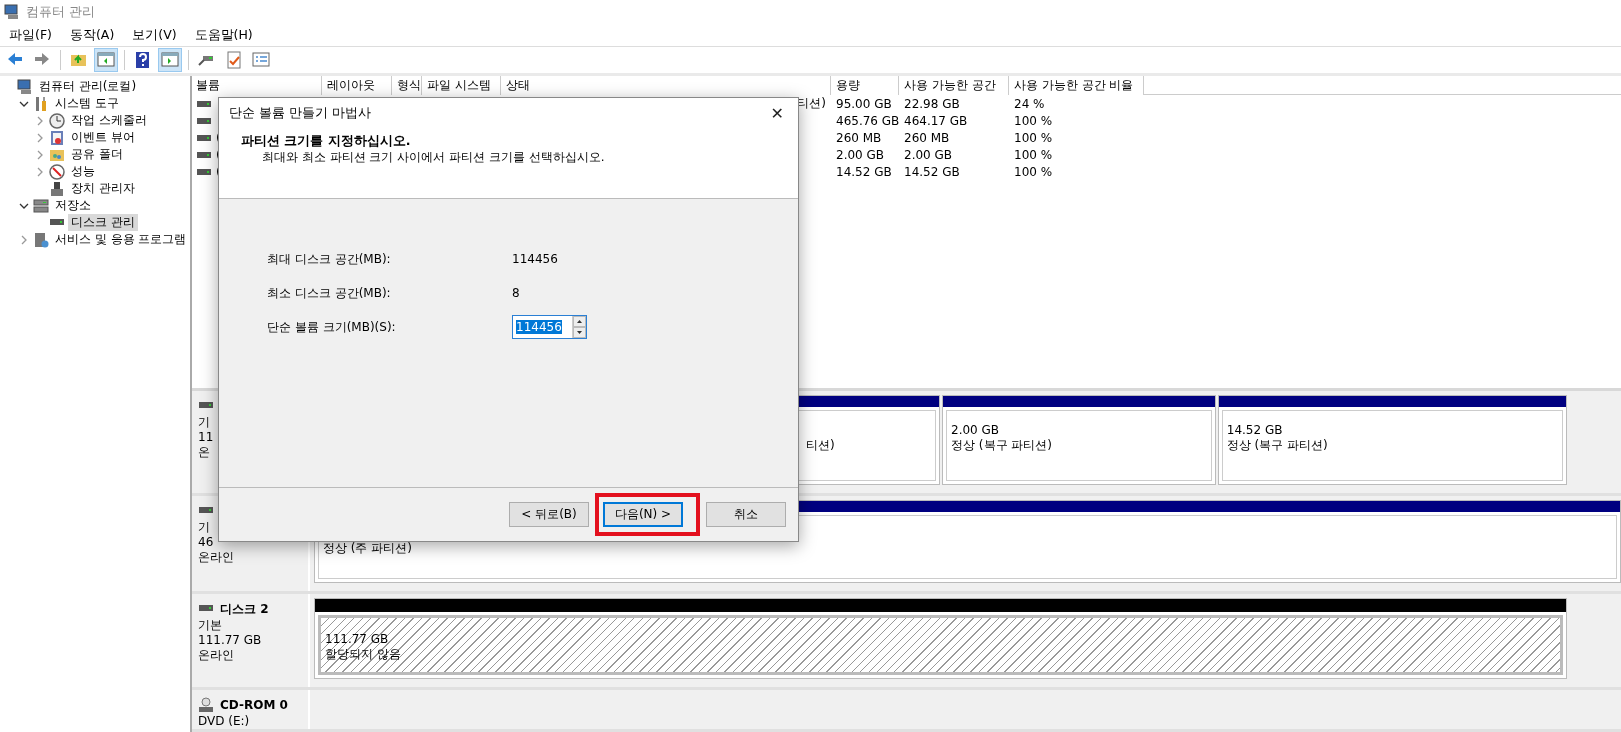  I want to click on table-cell: 465.76 GB, so click(868, 120).